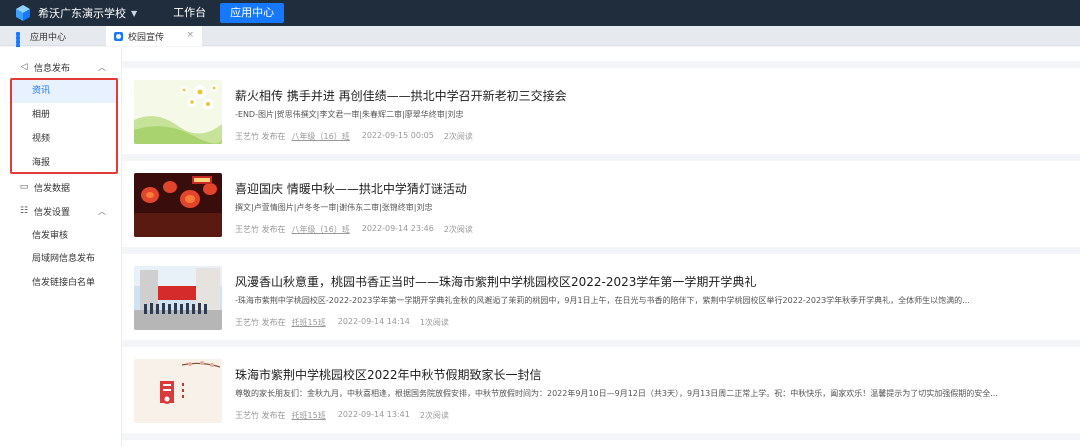 The height and width of the screenshot is (446, 1080). I want to click on top-bar: 希沃广东演示学校 ▼ 工作台 应用中心, so click(540, 13).